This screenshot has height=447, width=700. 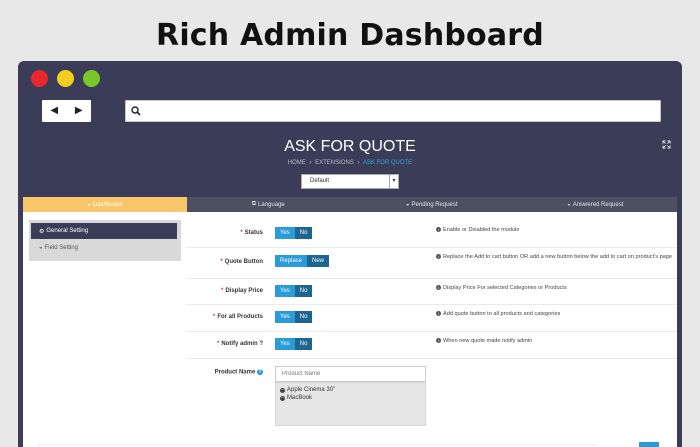 I want to click on tab-label: Pending Request, so click(x=434, y=204).